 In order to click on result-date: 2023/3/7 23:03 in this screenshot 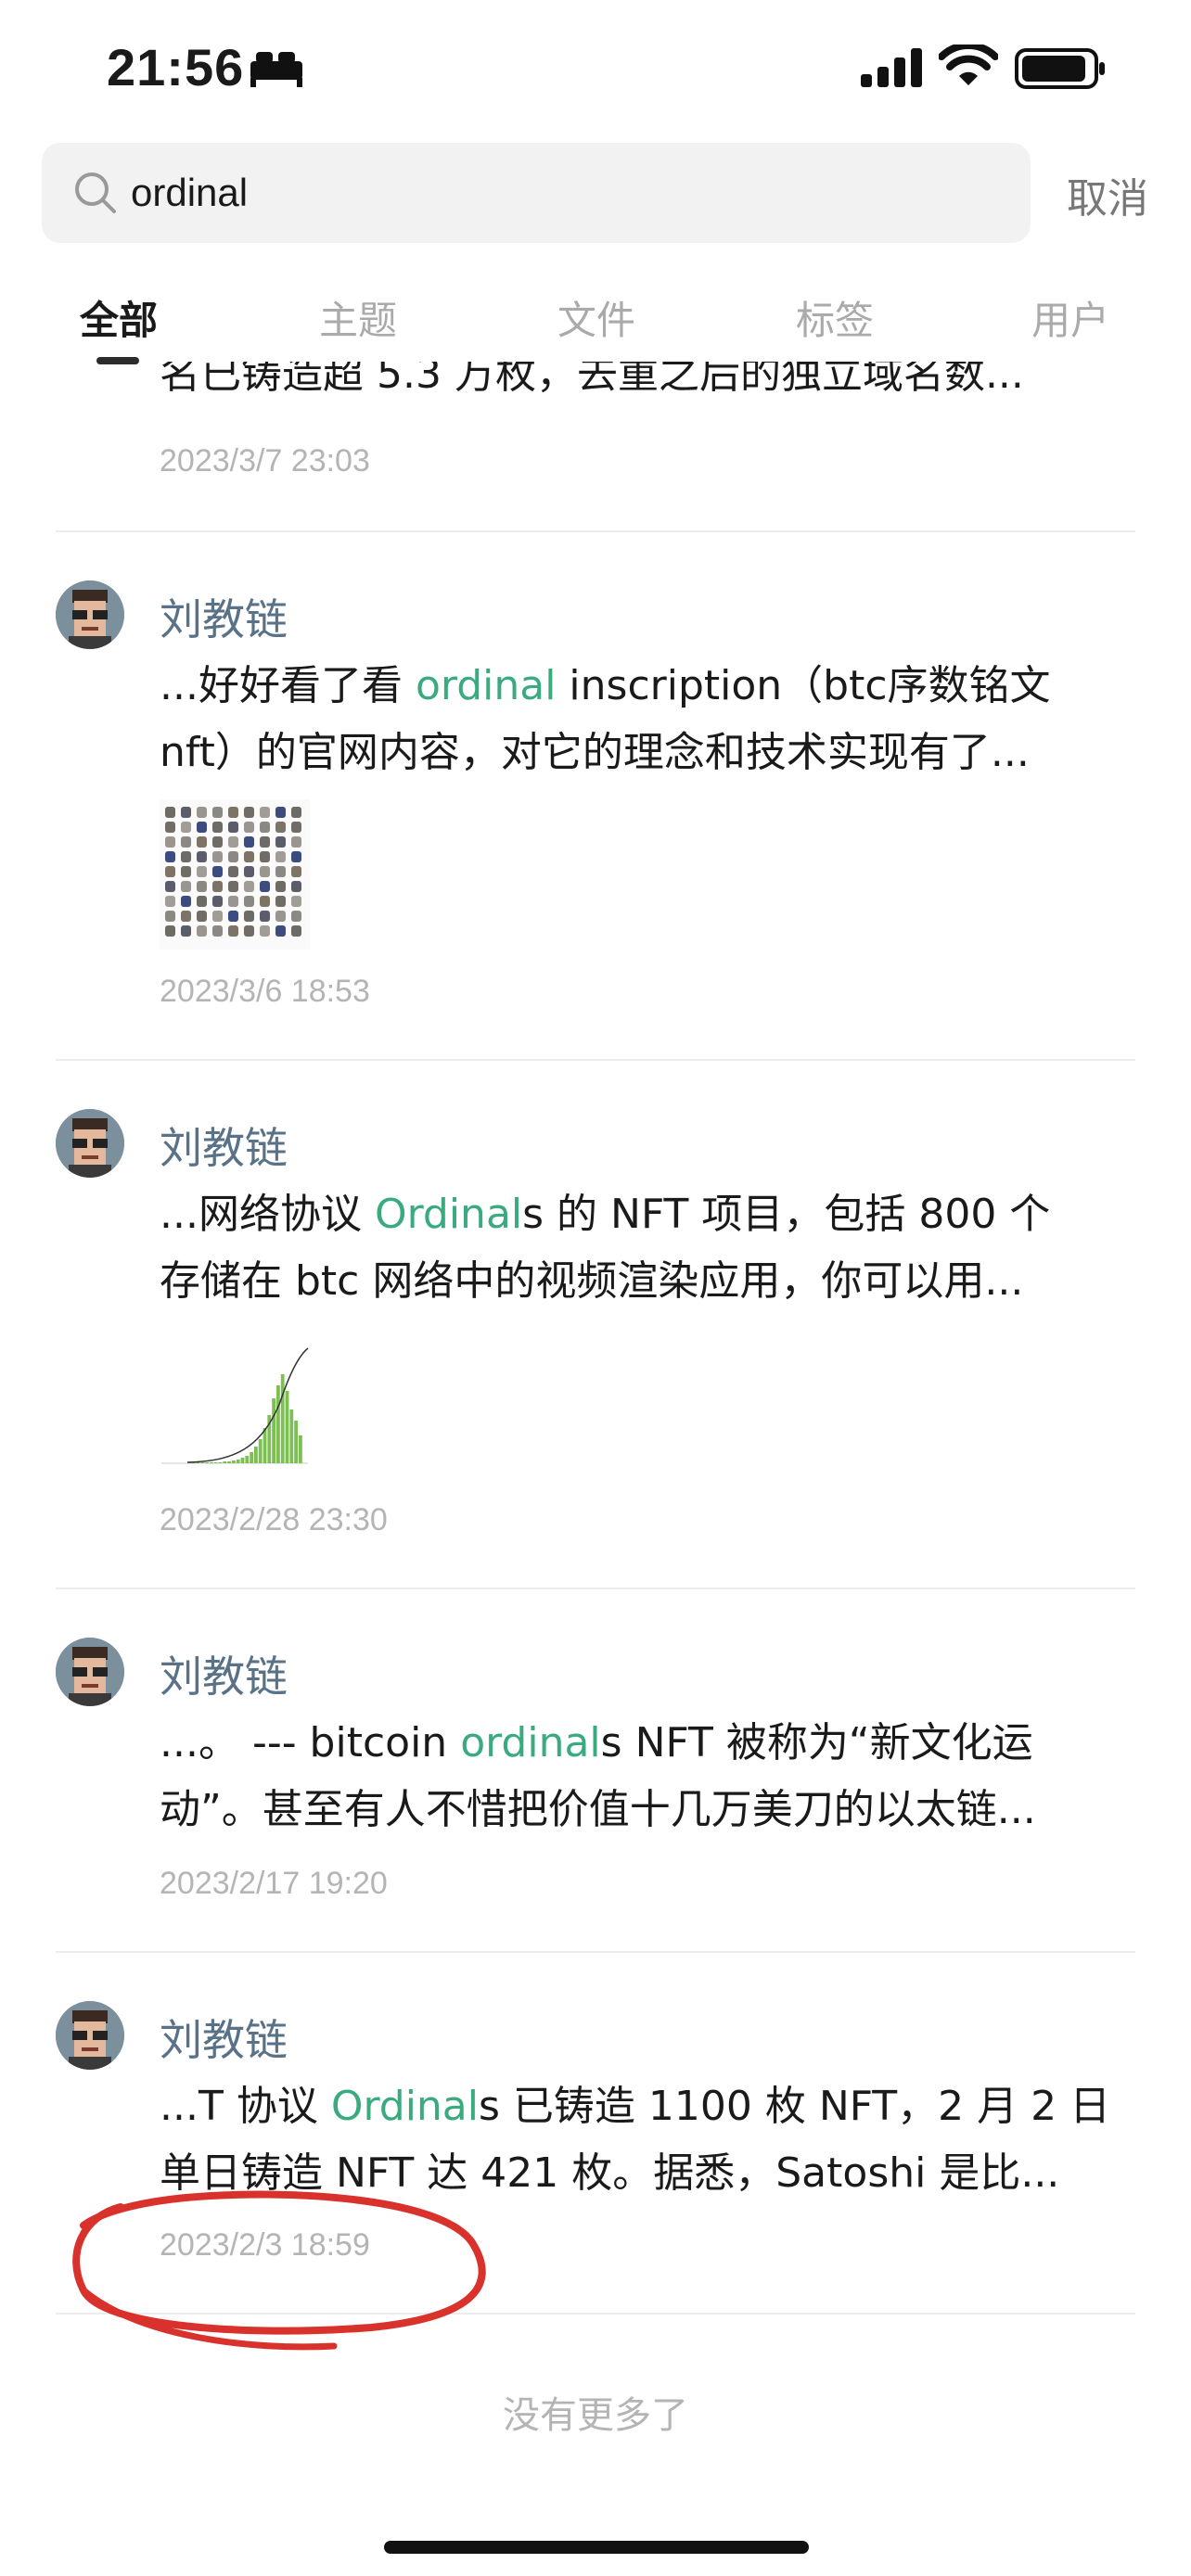, I will do `click(265, 460)`.